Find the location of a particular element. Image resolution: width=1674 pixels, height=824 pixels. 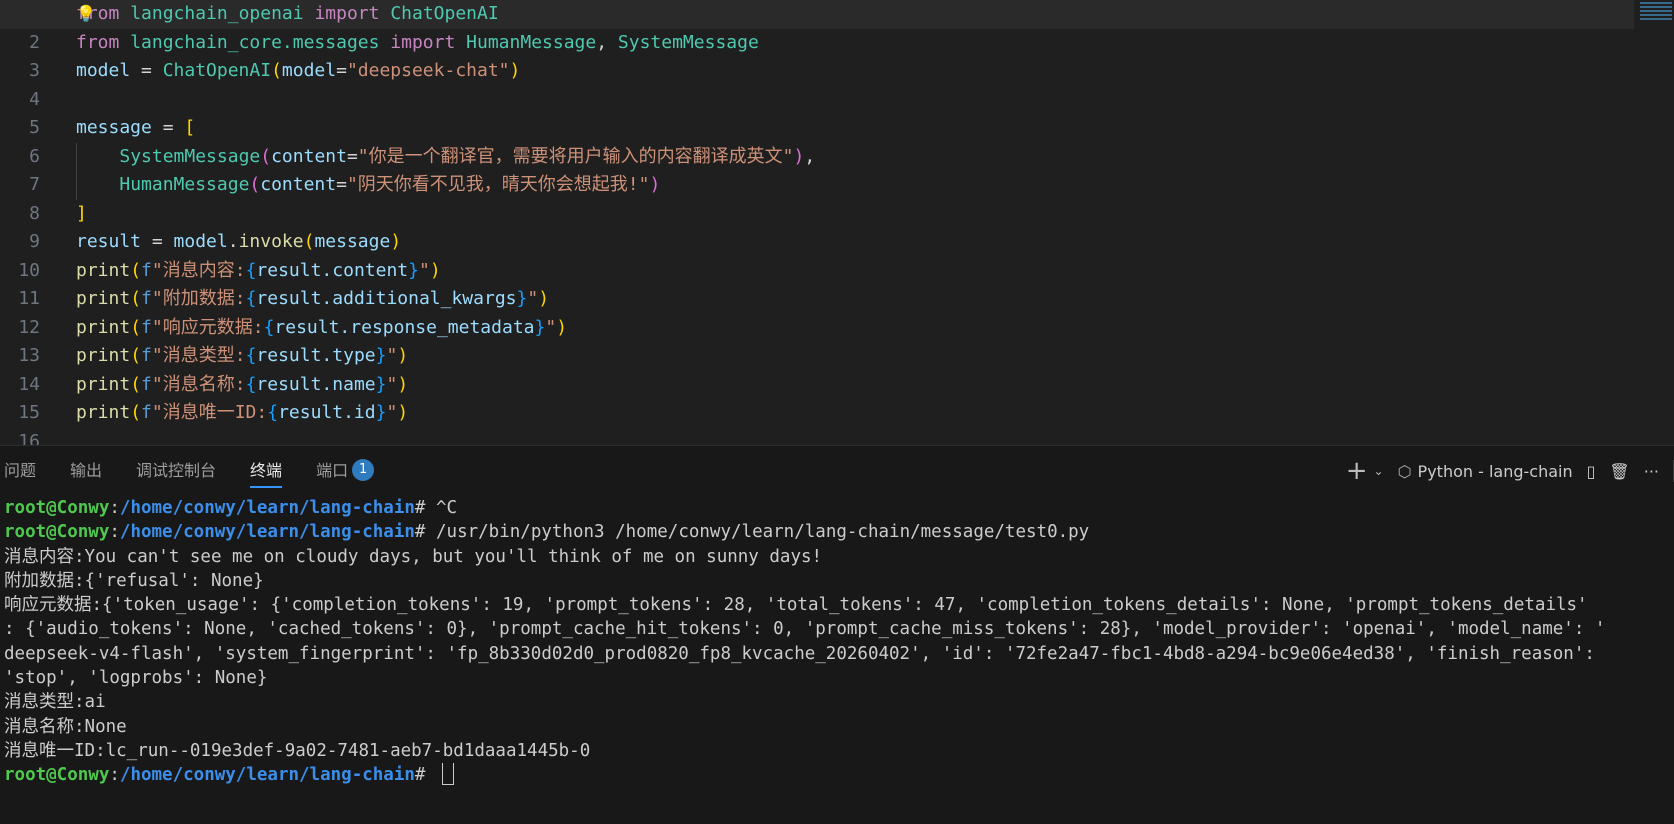

line-number: 6 is located at coordinates (34, 156).